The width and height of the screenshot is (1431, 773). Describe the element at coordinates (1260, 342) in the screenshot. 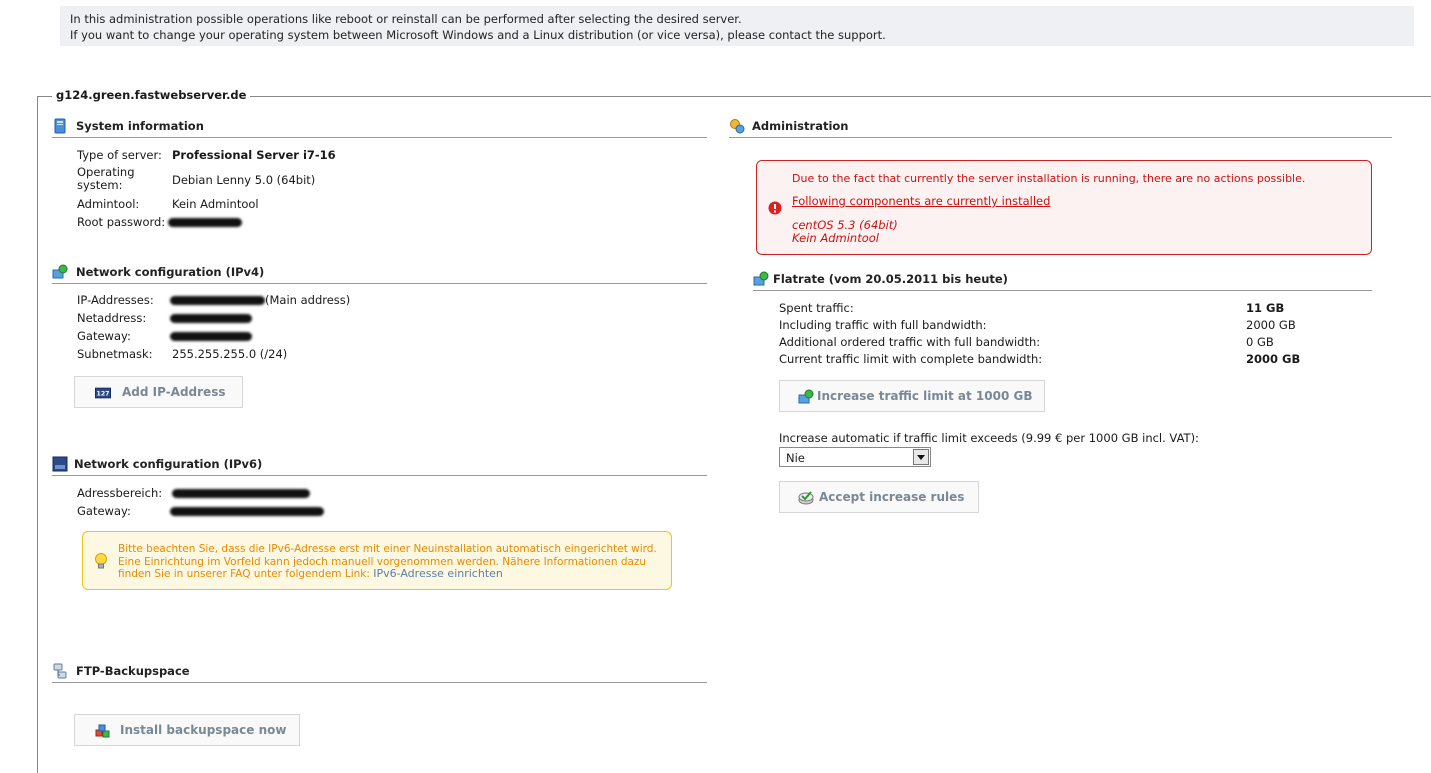

I see `additional-traffic-value: 0 GB` at that location.